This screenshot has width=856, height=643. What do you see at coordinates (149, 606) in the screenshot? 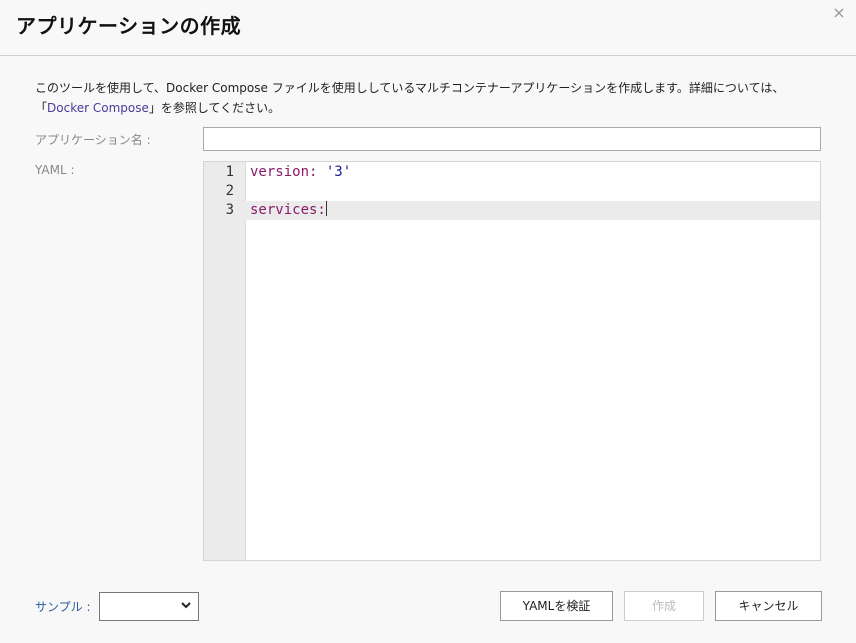
I see `sample-select` at bounding box center [149, 606].